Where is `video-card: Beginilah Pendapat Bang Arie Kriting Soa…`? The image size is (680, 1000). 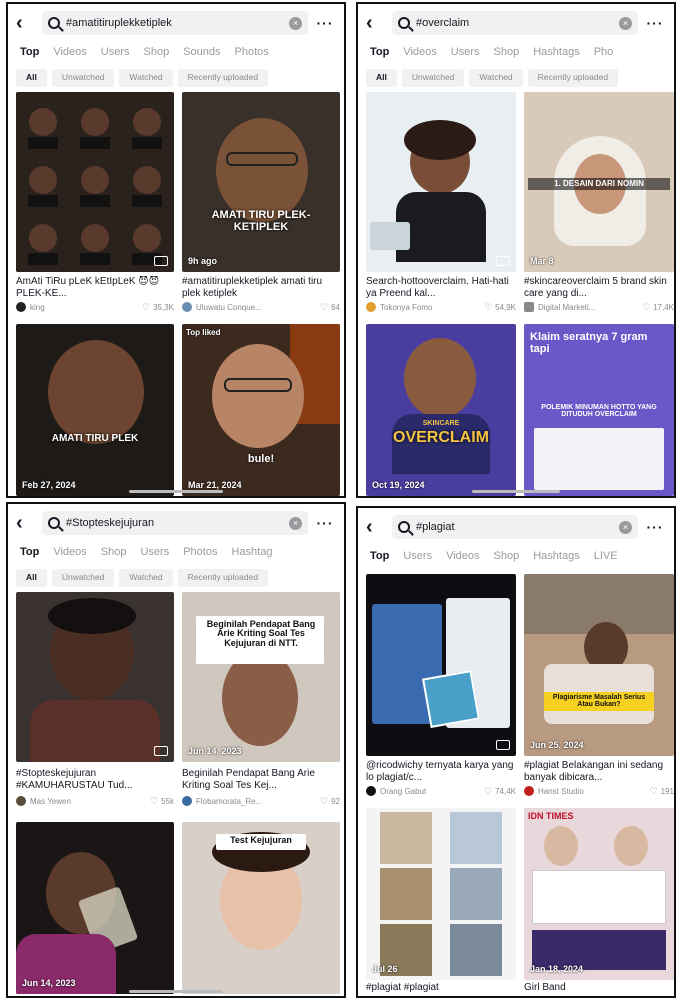 video-card: Beginilah Pendapat Bang Arie Kriting Soa… is located at coordinates (261, 703).